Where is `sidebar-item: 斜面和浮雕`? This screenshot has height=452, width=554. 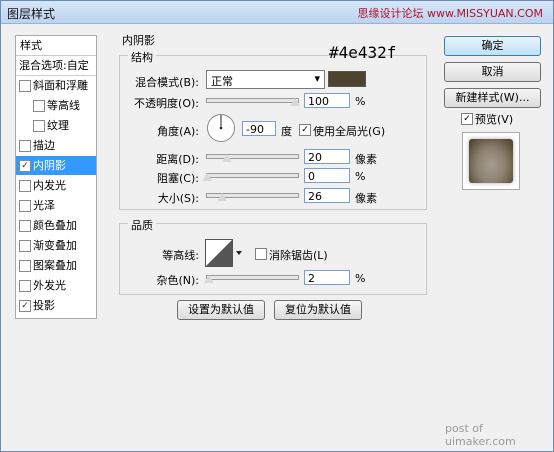
sidebar-item: 斜面和浮雕 is located at coordinates (56, 85).